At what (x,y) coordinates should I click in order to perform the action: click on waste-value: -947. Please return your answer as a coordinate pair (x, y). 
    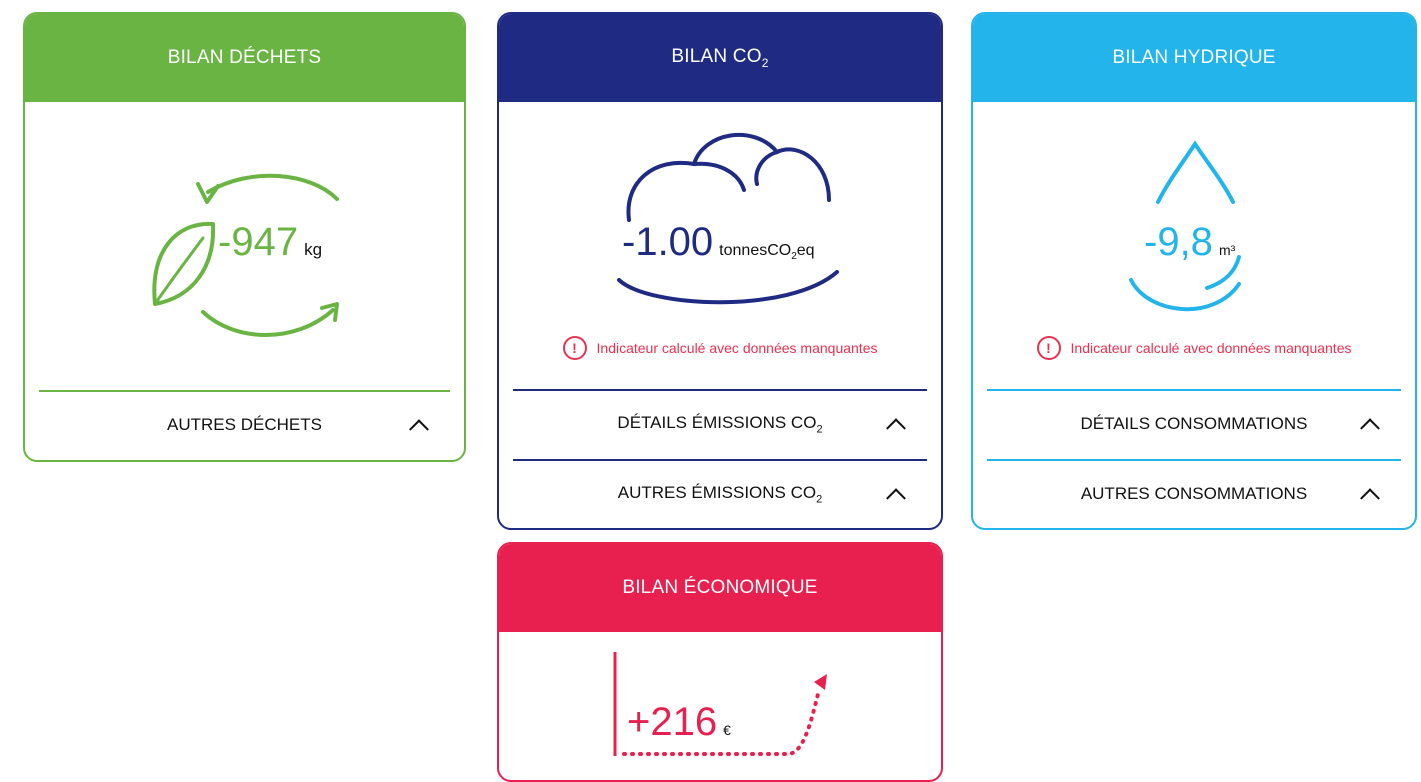
    Looking at the image, I should click on (258, 242).